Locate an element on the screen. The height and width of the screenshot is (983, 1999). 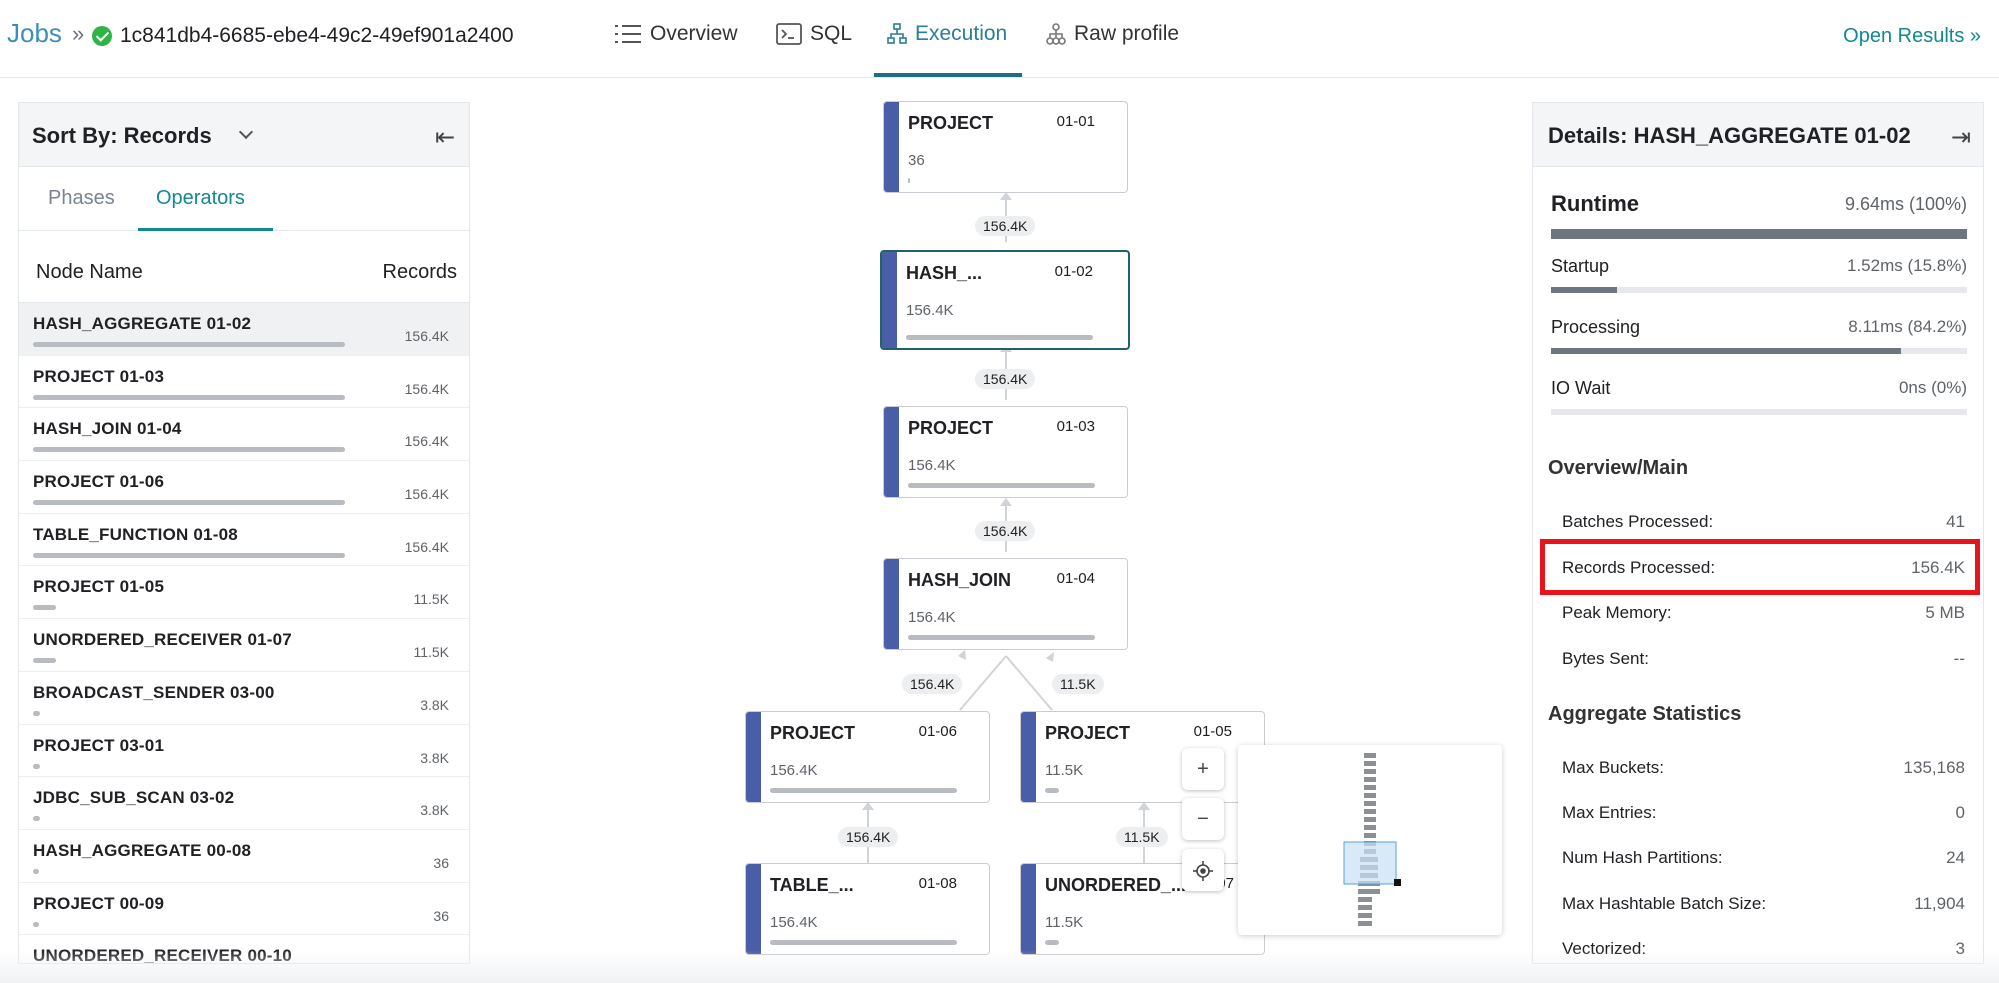
runtime-label: Runtime is located at coordinates (1595, 203).